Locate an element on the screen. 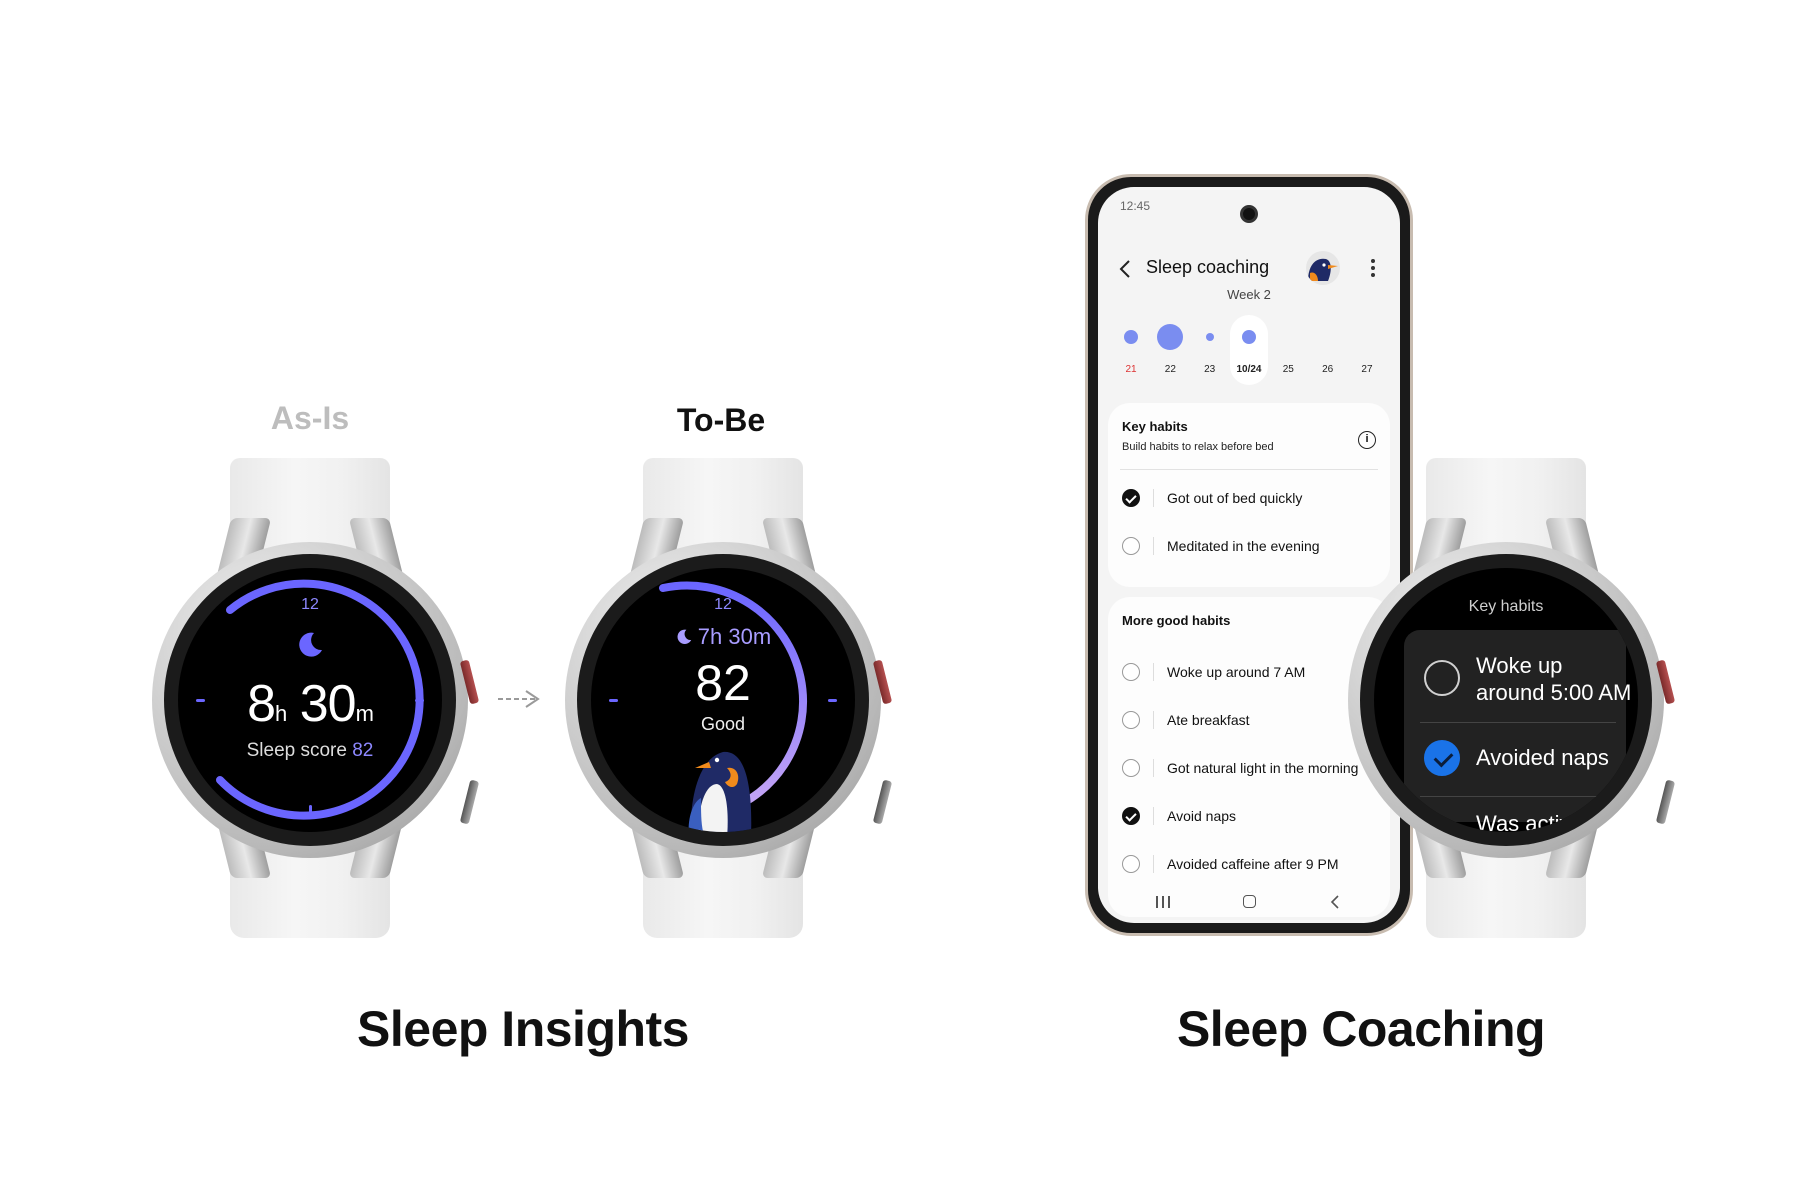 This screenshot has height=1184, width=1800. caption-sleep-coaching: Sleep Coaching is located at coordinates (1361, 1029).